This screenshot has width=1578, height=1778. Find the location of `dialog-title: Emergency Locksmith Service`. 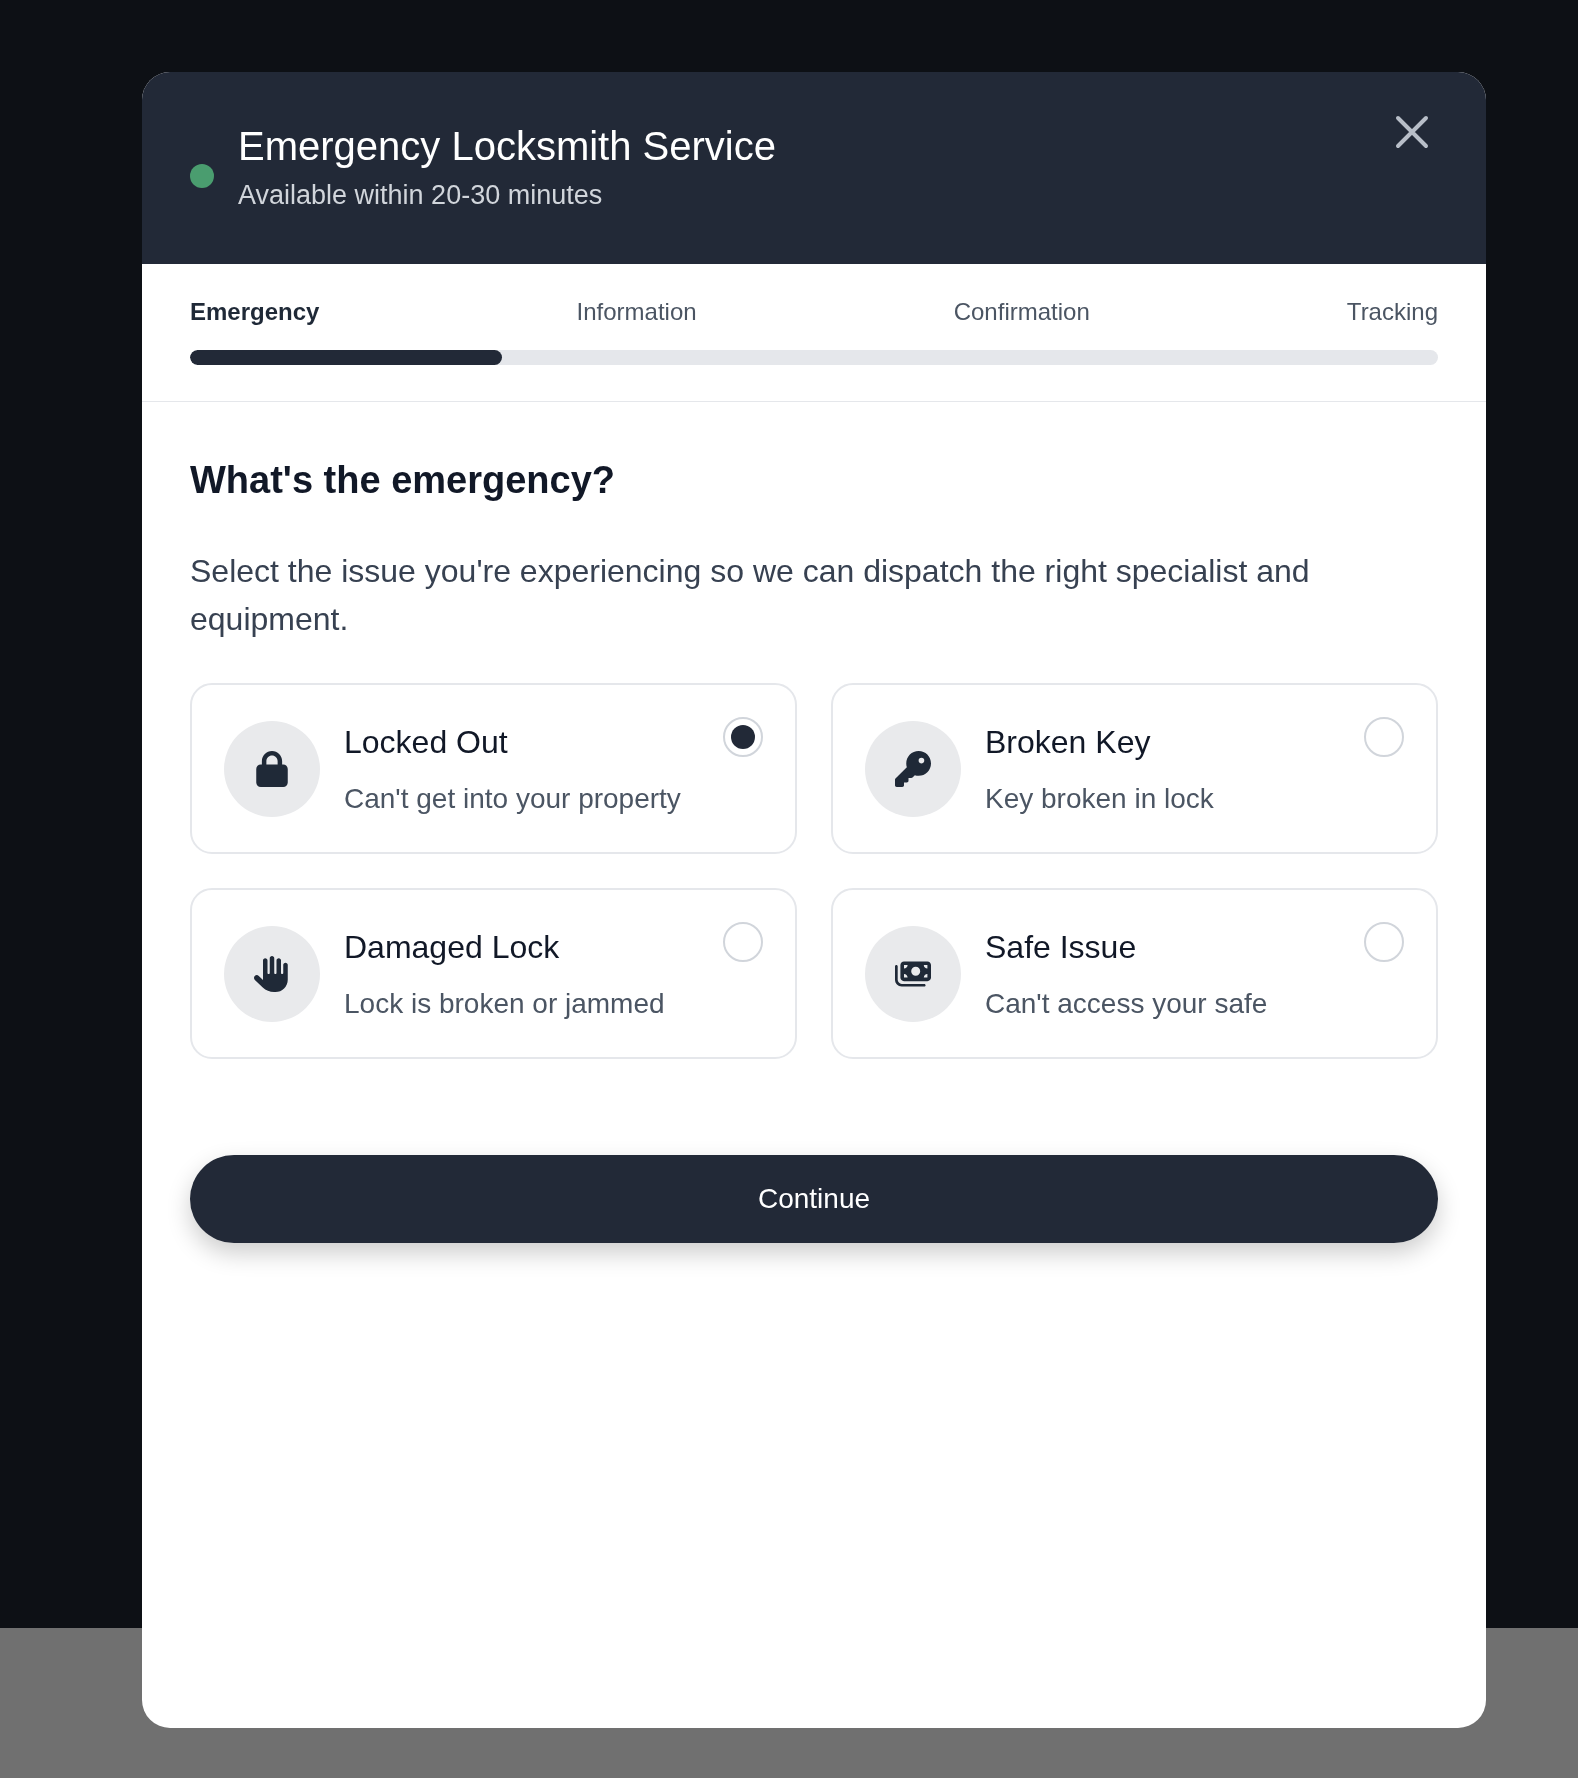

dialog-title: Emergency Locksmith Service is located at coordinates (507, 146).